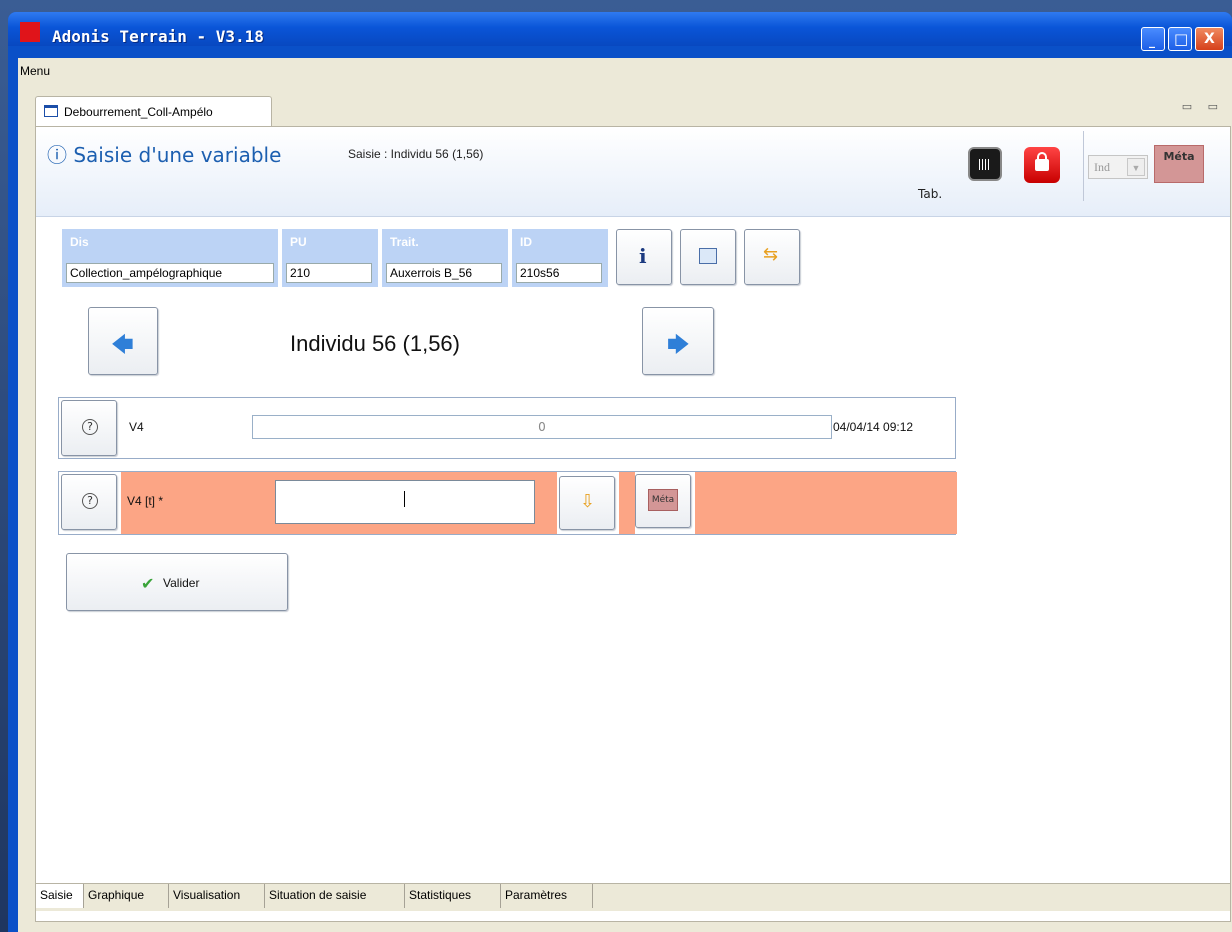  I want to click on view-controls: ▭ ▭, so click(1203, 106).